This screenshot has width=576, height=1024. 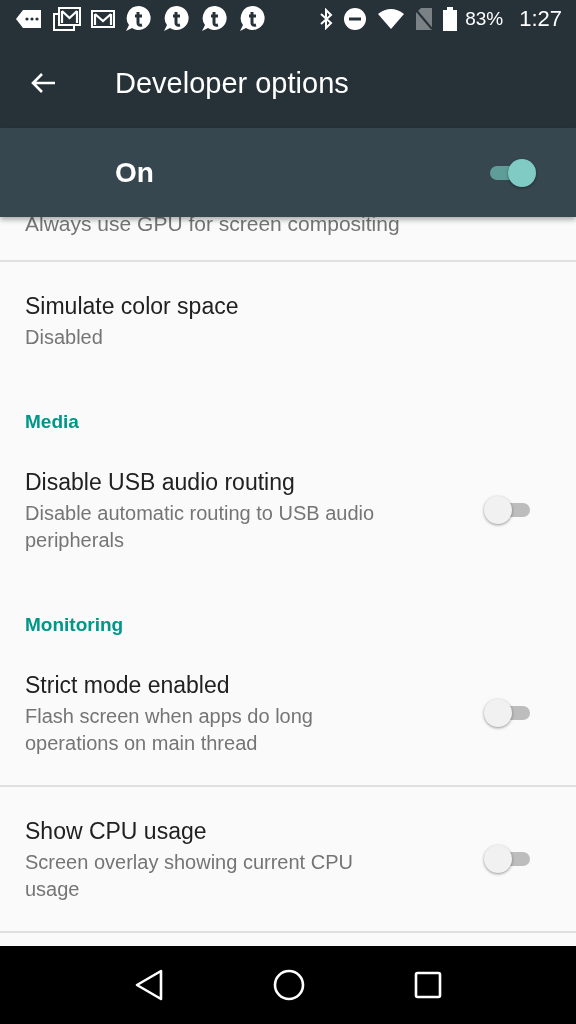 What do you see at coordinates (355, 19) in the screenshot?
I see `do-not-disturb-icon` at bounding box center [355, 19].